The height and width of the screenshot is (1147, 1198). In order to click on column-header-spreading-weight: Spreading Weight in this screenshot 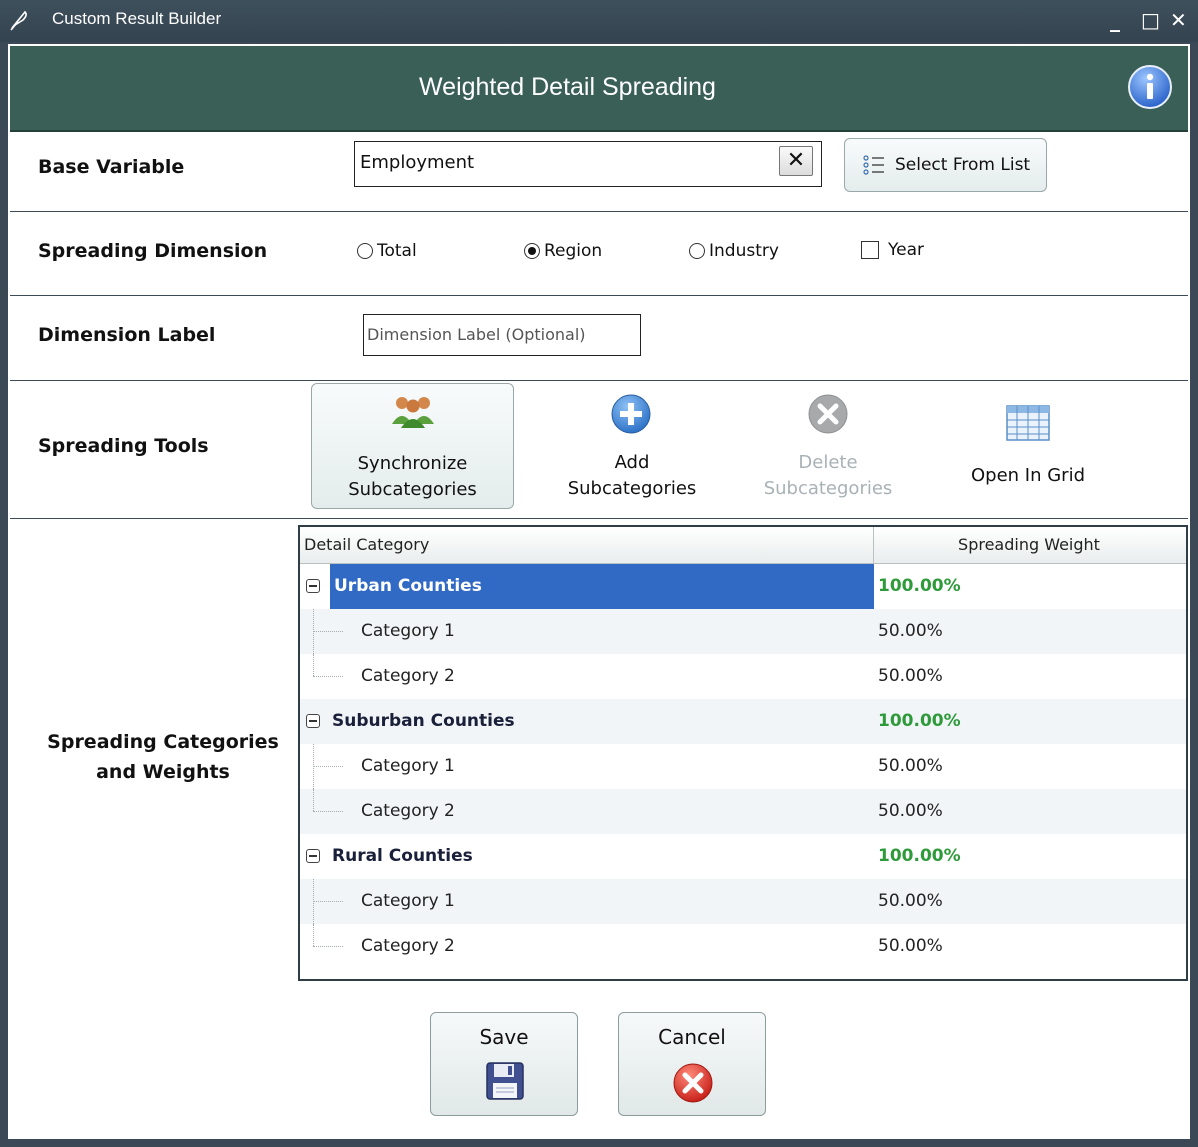, I will do `click(1029, 545)`.